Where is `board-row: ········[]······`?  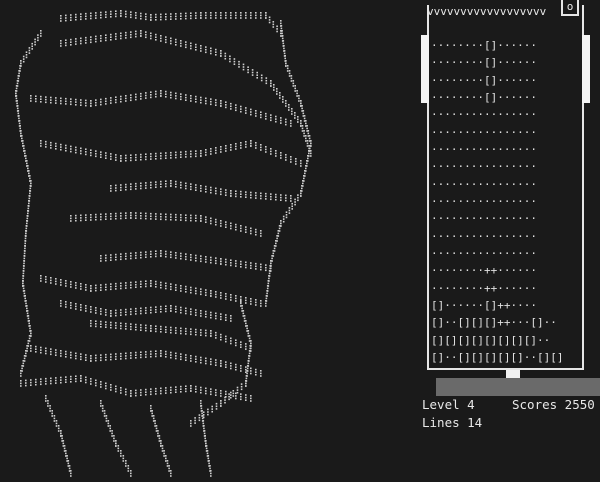 board-row: ········[]······ is located at coordinates (484, 97).